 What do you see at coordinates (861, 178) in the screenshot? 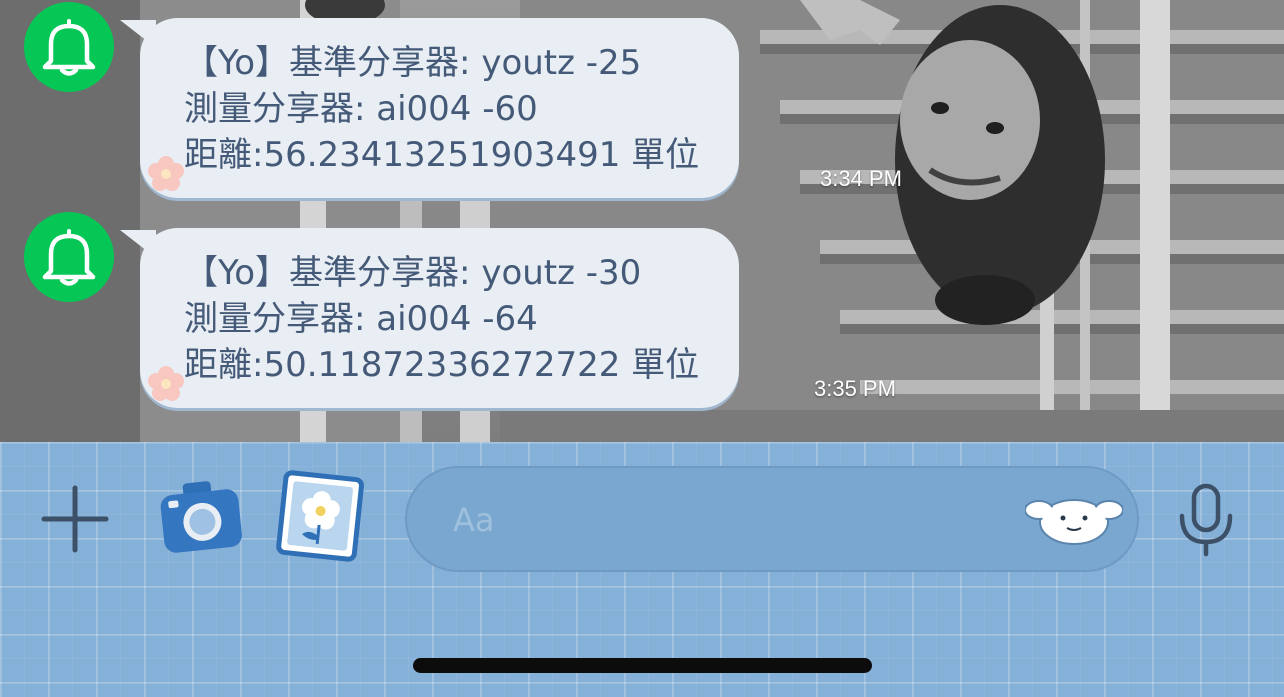
I see `message-timestamp: 3:34 PM` at bounding box center [861, 178].